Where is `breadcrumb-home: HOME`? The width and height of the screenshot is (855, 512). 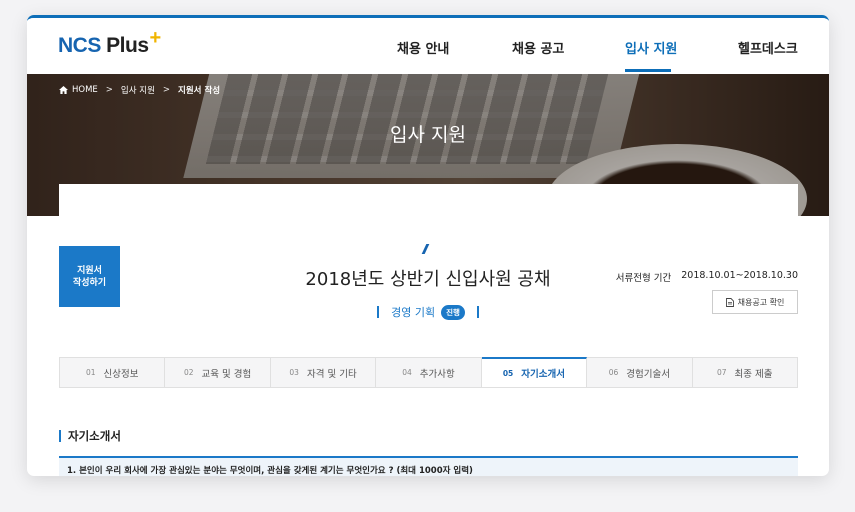
breadcrumb-home: HOME is located at coordinates (85, 90).